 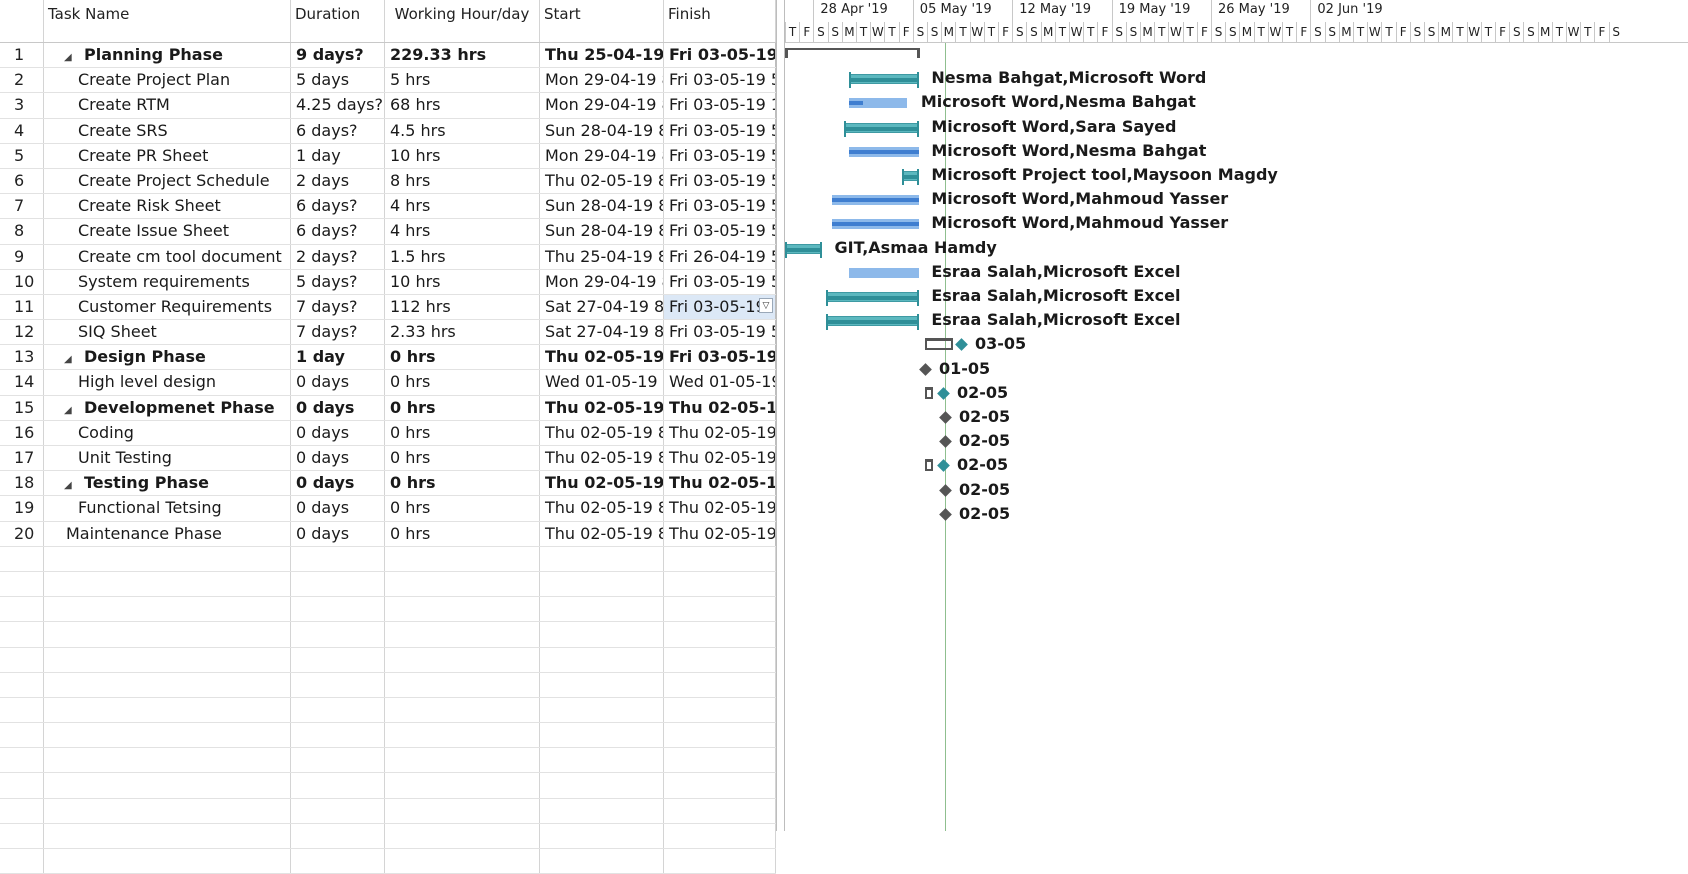 What do you see at coordinates (338, 80) in the screenshot?
I see `duration-cell: 5 days` at bounding box center [338, 80].